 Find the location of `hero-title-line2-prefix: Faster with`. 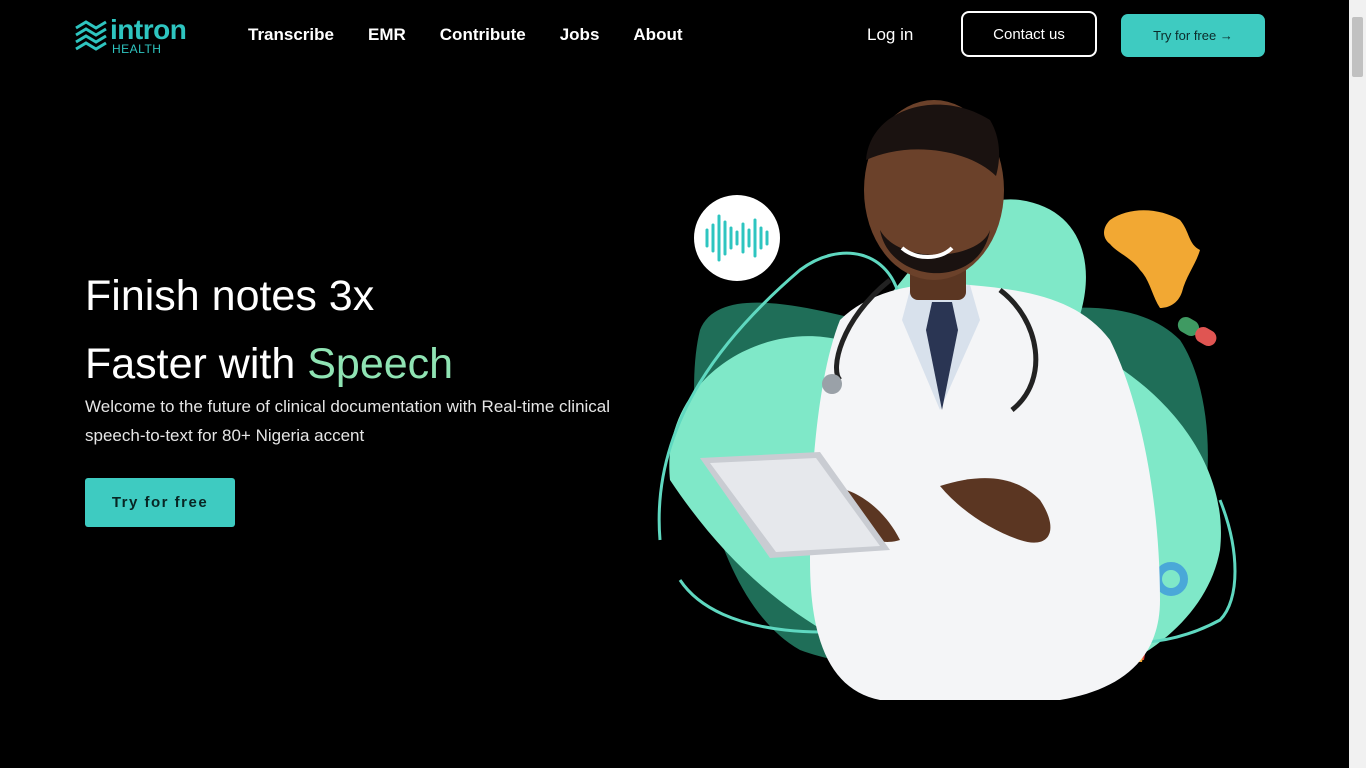

hero-title-line2-prefix: Faster with is located at coordinates (196, 364).